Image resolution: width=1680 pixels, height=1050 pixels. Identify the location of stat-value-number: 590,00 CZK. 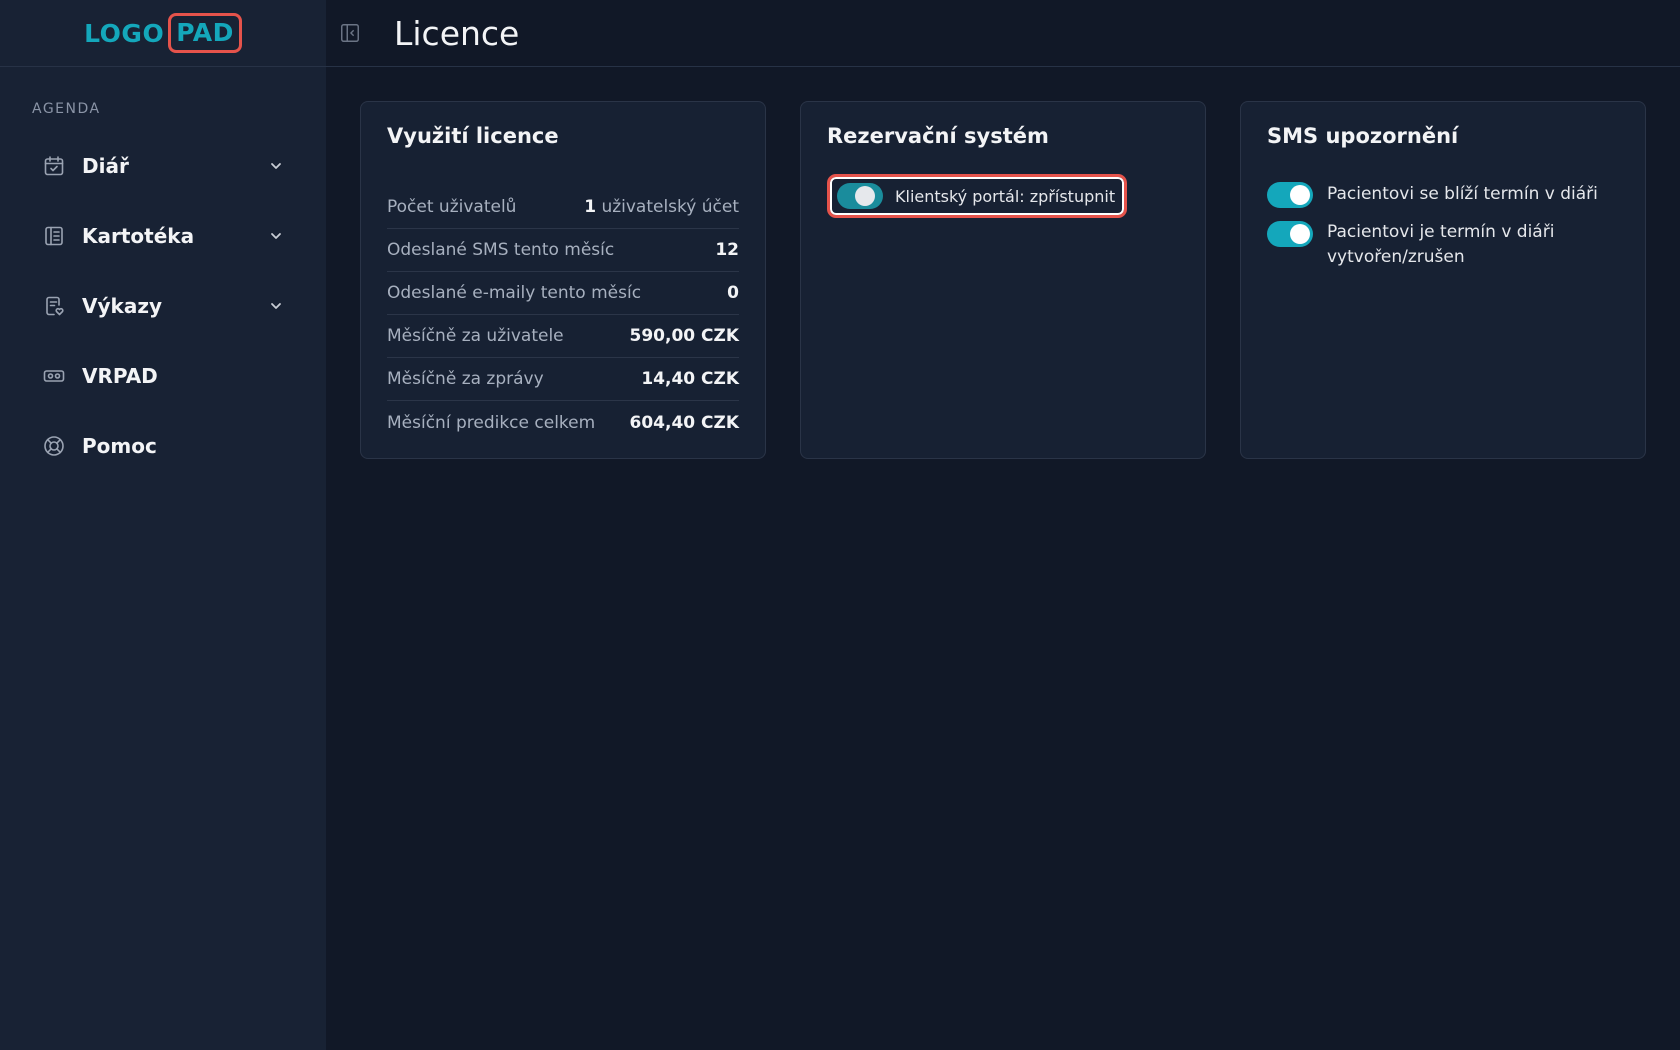
(684, 336).